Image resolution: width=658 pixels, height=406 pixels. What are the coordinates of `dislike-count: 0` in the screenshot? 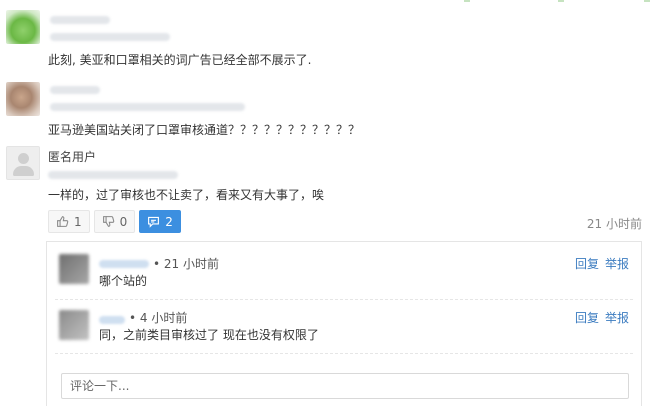 It's located at (123, 221).